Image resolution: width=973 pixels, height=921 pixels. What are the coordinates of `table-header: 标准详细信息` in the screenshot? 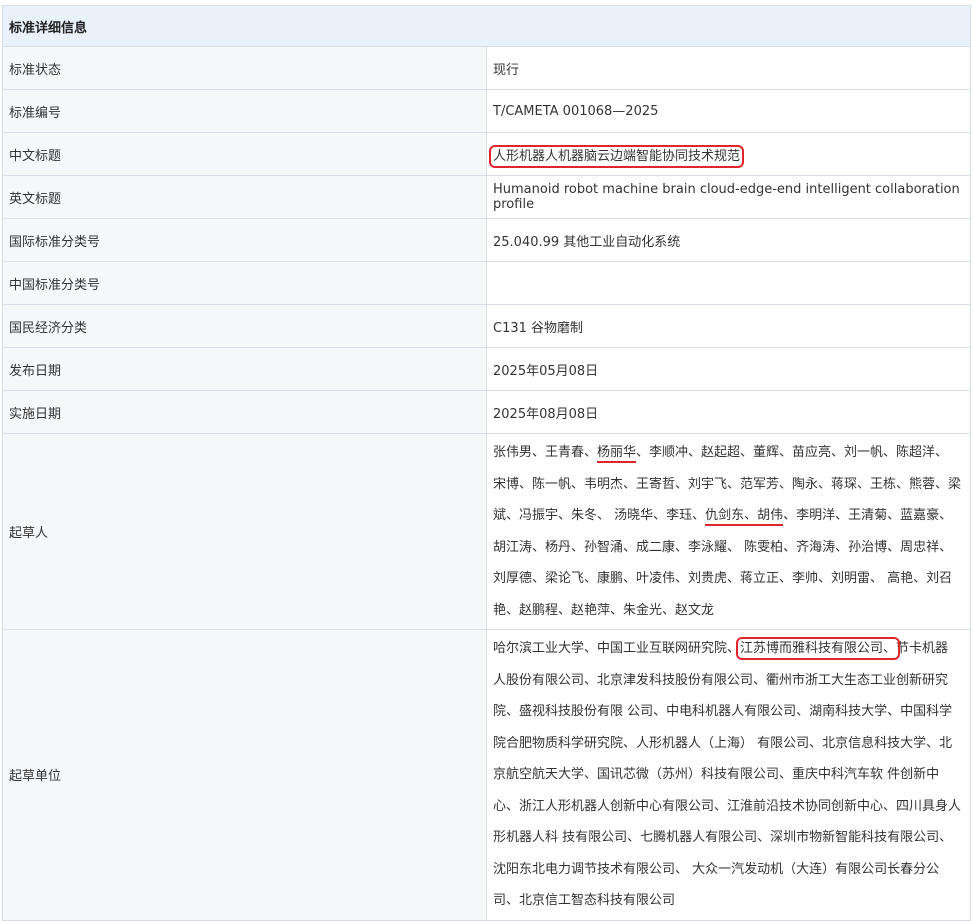 It's located at (486, 26).